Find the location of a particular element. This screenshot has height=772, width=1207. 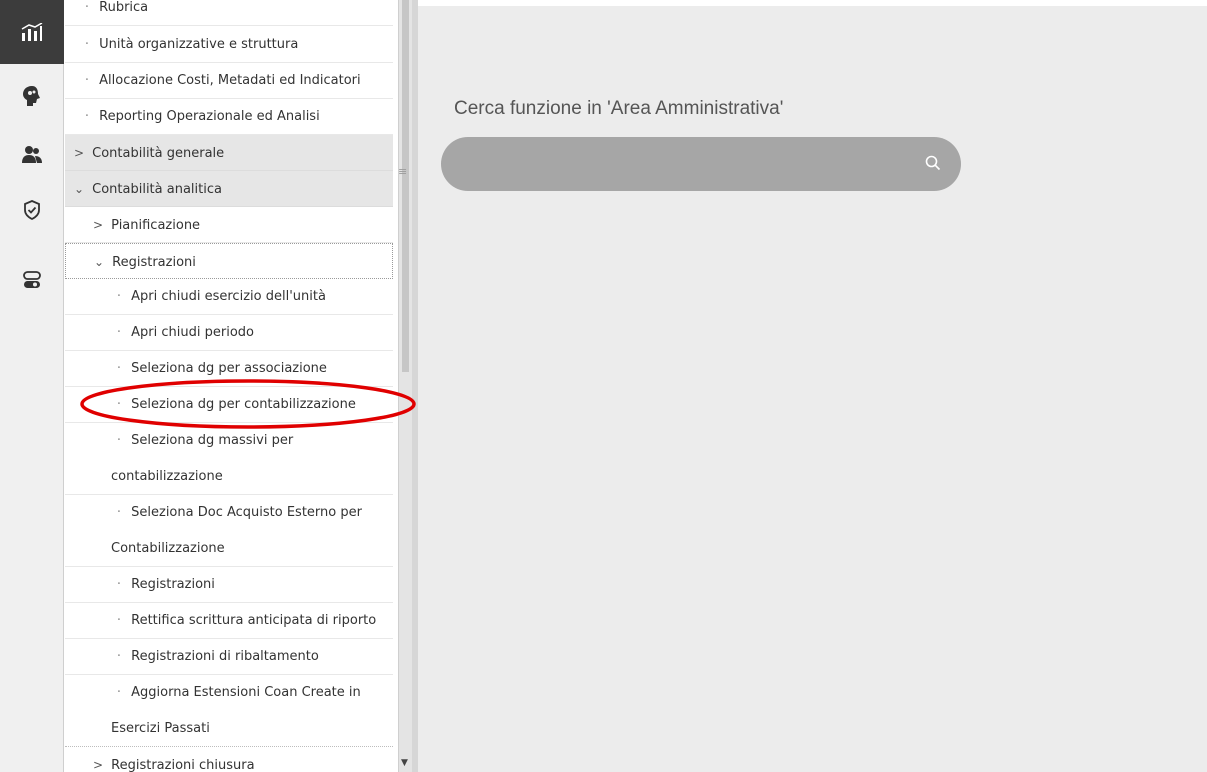

menu-item-label: Seleziona dg per associazione is located at coordinates (229, 368).